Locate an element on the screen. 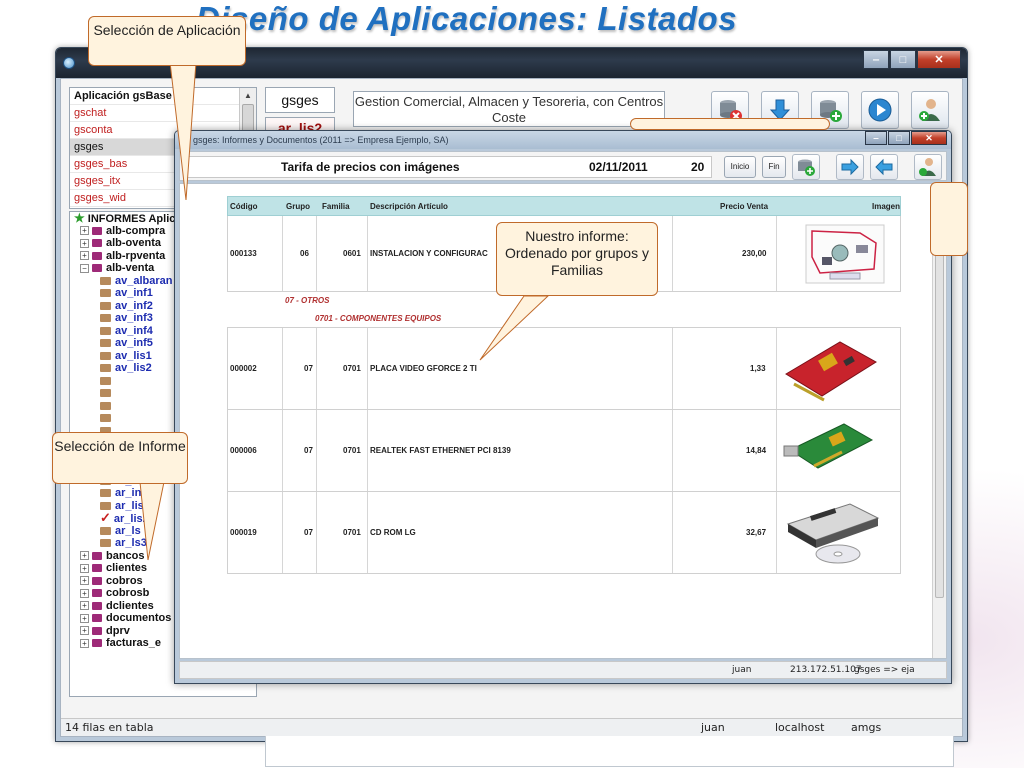  cell-descripcion: PLACA VIDEO GFORCE 2 TI is located at coordinates (423, 368).